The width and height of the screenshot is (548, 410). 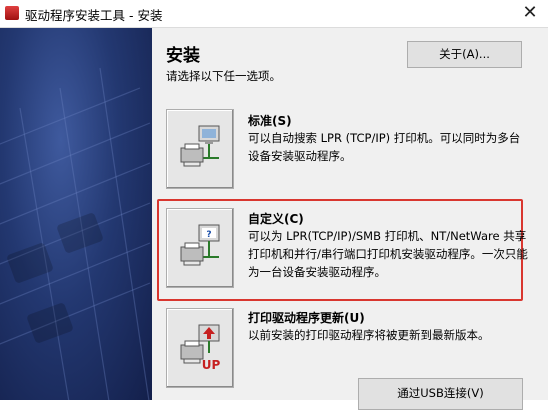 I want to click on page-subtitle: 请选择以下任一选项。, so click(x=223, y=76).